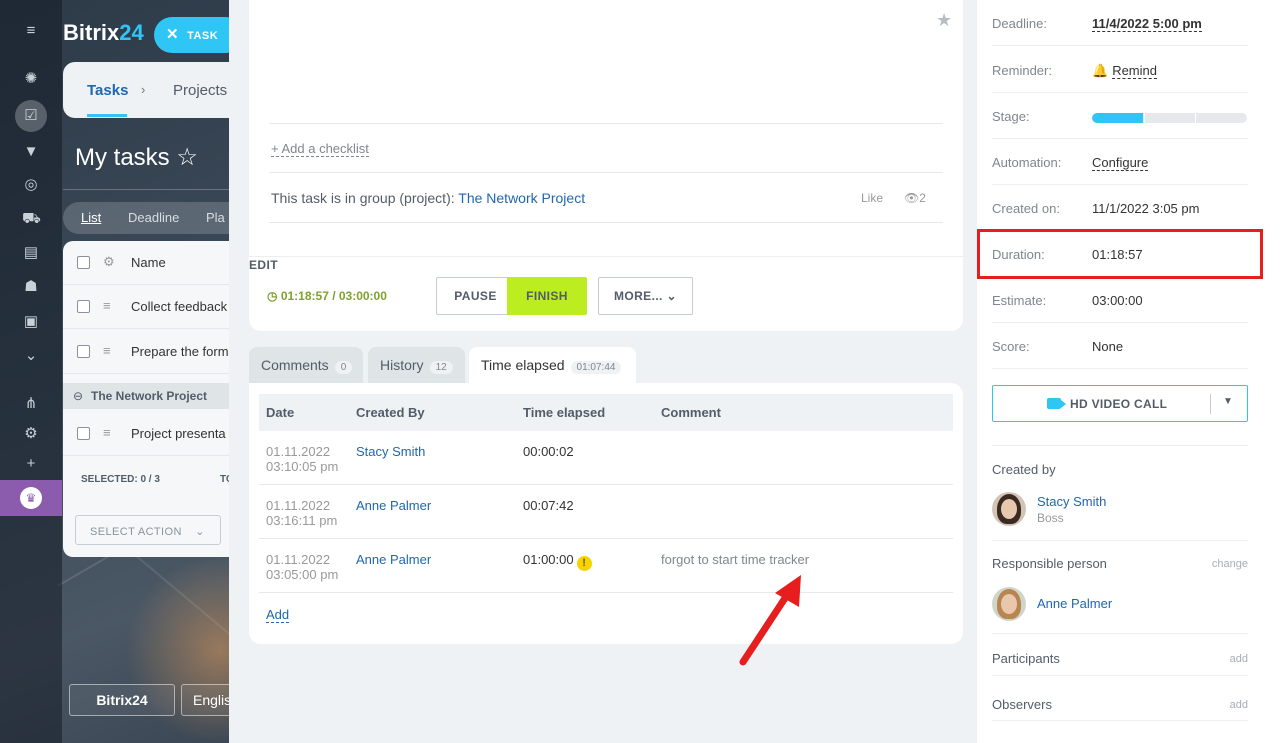  Describe the element at coordinates (107, 115) in the screenshot. I see `active-underline` at that location.